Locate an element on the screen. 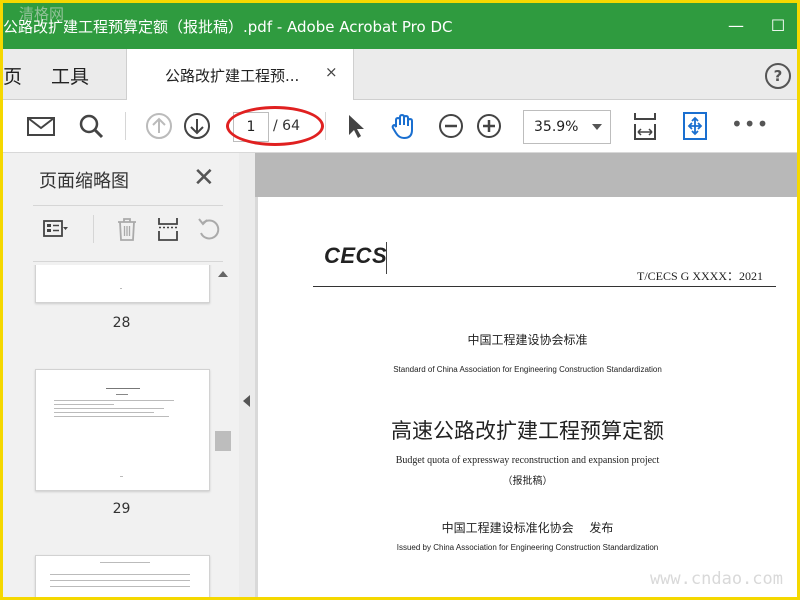 The width and height of the screenshot is (800, 600). hand-tool-button is located at coordinates (403, 126).